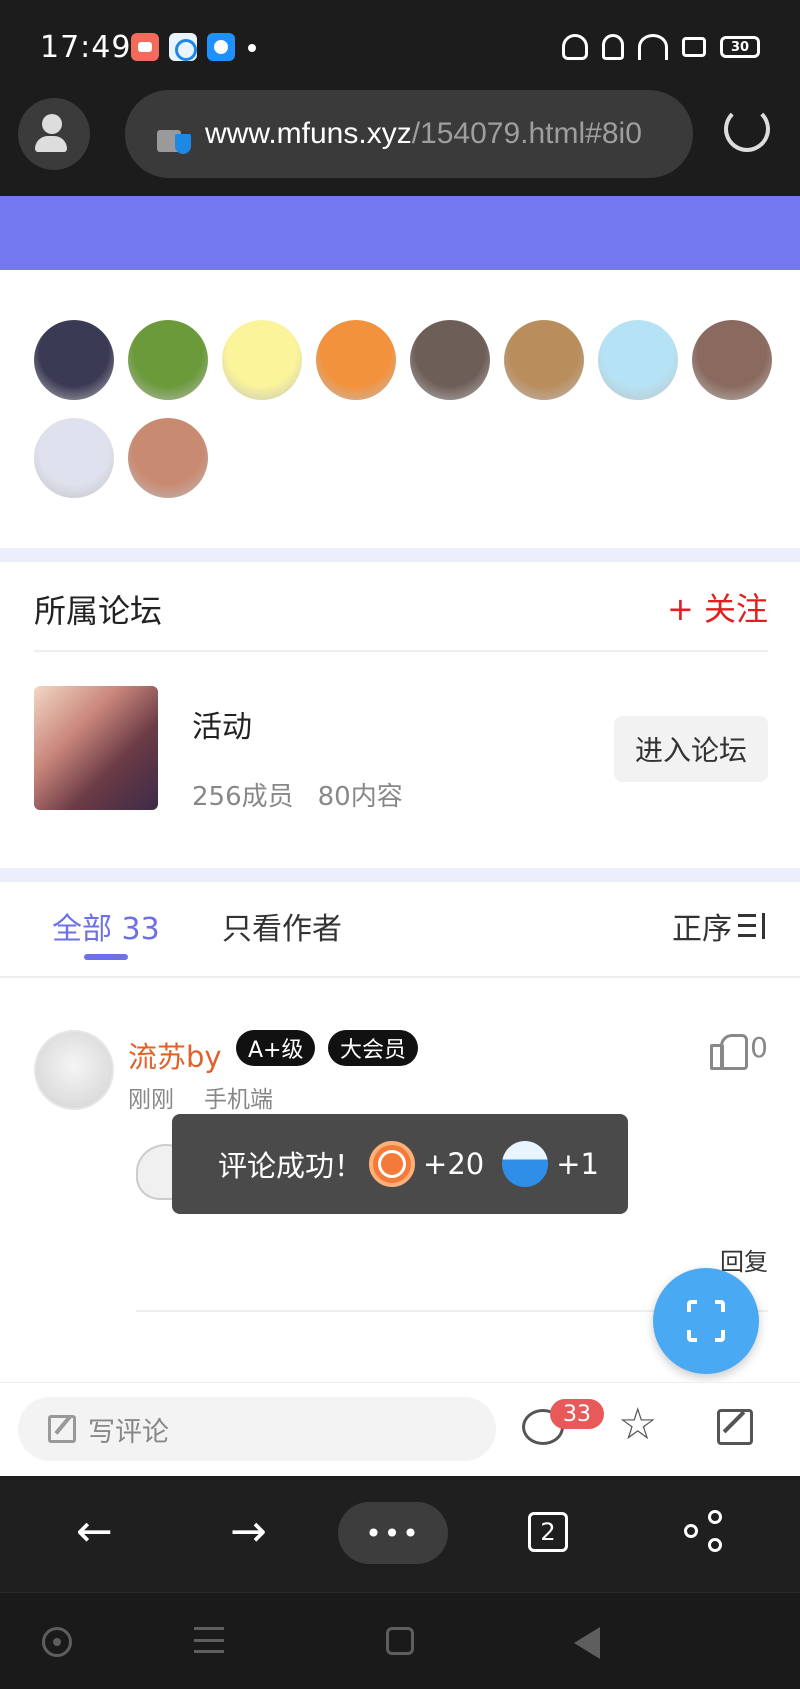 This screenshot has width=800, height=1689. I want to click on forum-stats: 256成员 80内容, so click(297, 794).